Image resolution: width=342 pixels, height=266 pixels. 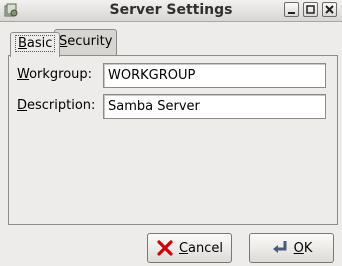 I want to click on description-label-text: escription:, so click(x=61, y=105).